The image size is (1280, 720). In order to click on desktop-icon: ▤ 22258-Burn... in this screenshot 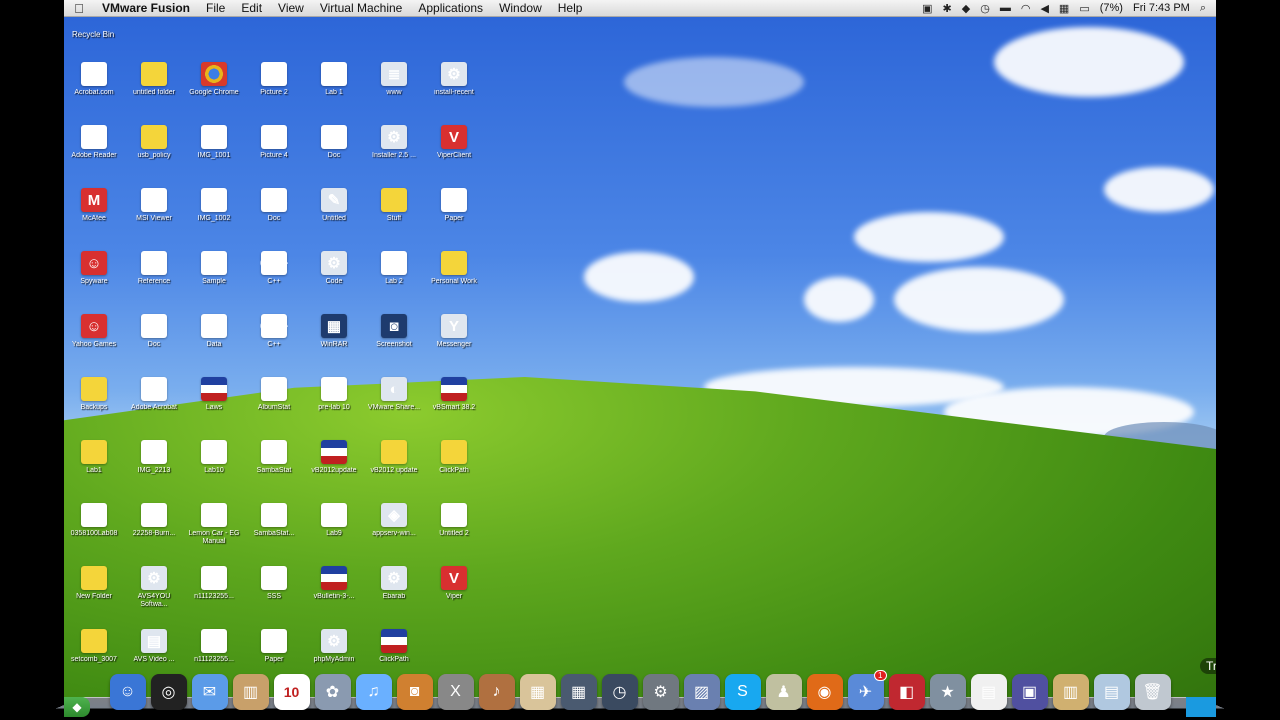, I will do `click(154, 534)`.